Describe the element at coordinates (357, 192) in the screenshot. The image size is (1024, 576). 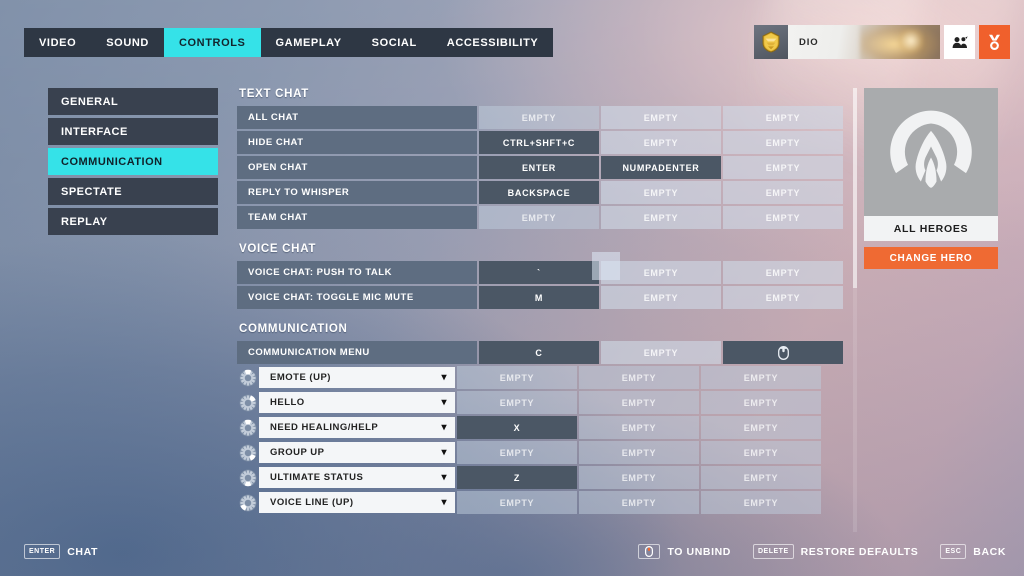
I see `binding-row-label: REPLY TO WHISPER` at that location.